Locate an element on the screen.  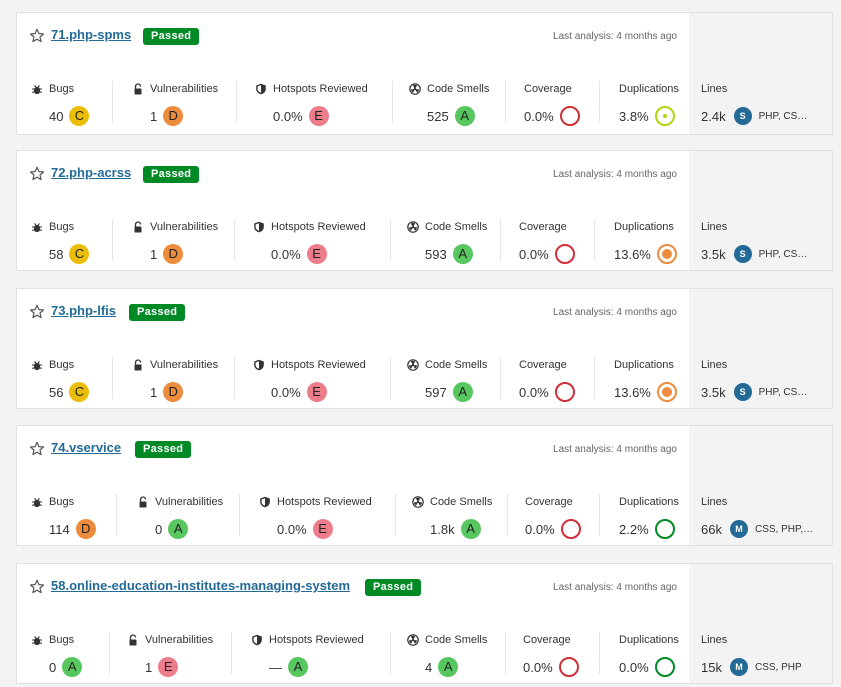
bugs-rating: D is located at coordinates (85, 529).